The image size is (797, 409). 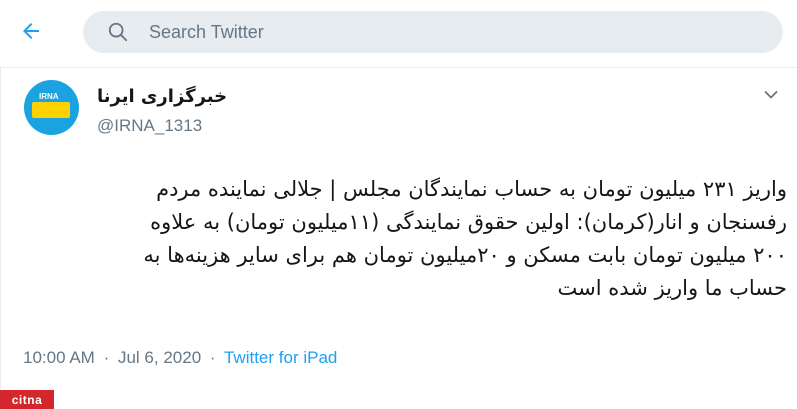 I want to click on tweet-date: Jul 6, 2020, so click(x=159, y=357).